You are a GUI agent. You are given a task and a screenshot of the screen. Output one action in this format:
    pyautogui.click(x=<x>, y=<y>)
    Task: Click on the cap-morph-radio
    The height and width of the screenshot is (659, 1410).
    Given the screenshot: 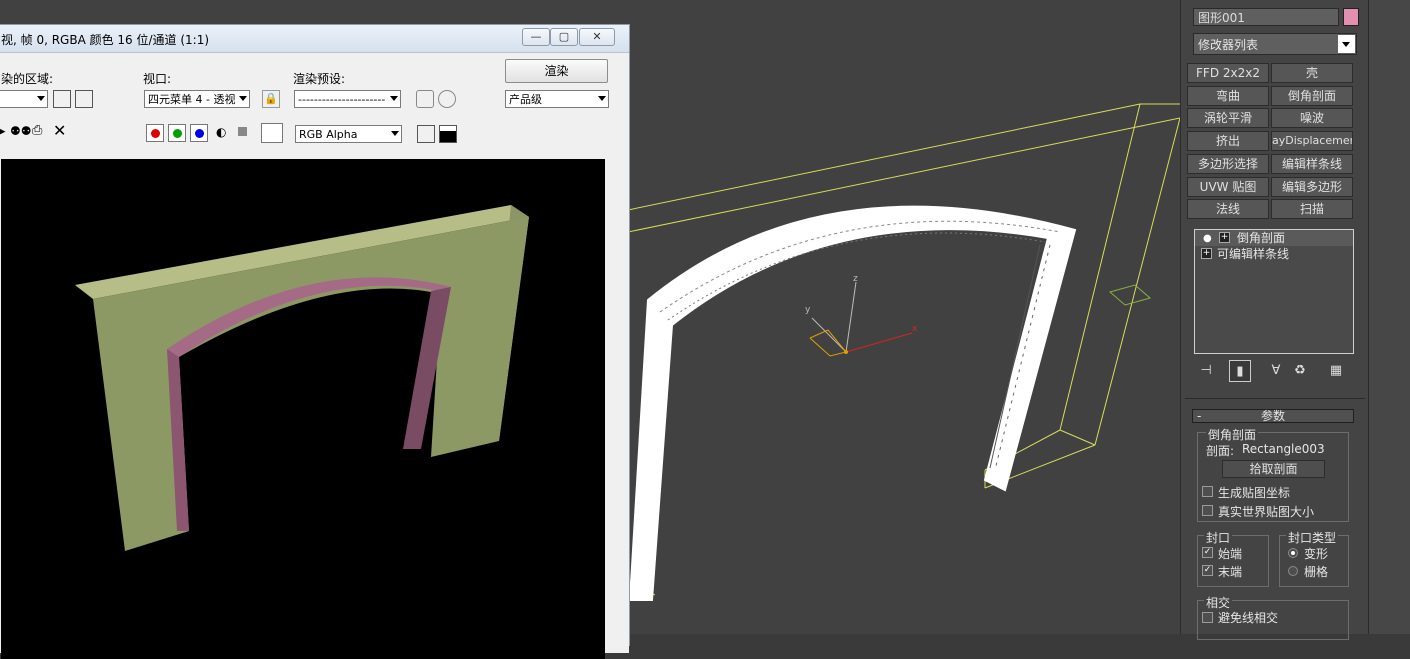 What is the action you would take?
    pyautogui.click(x=1293, y=553)
    